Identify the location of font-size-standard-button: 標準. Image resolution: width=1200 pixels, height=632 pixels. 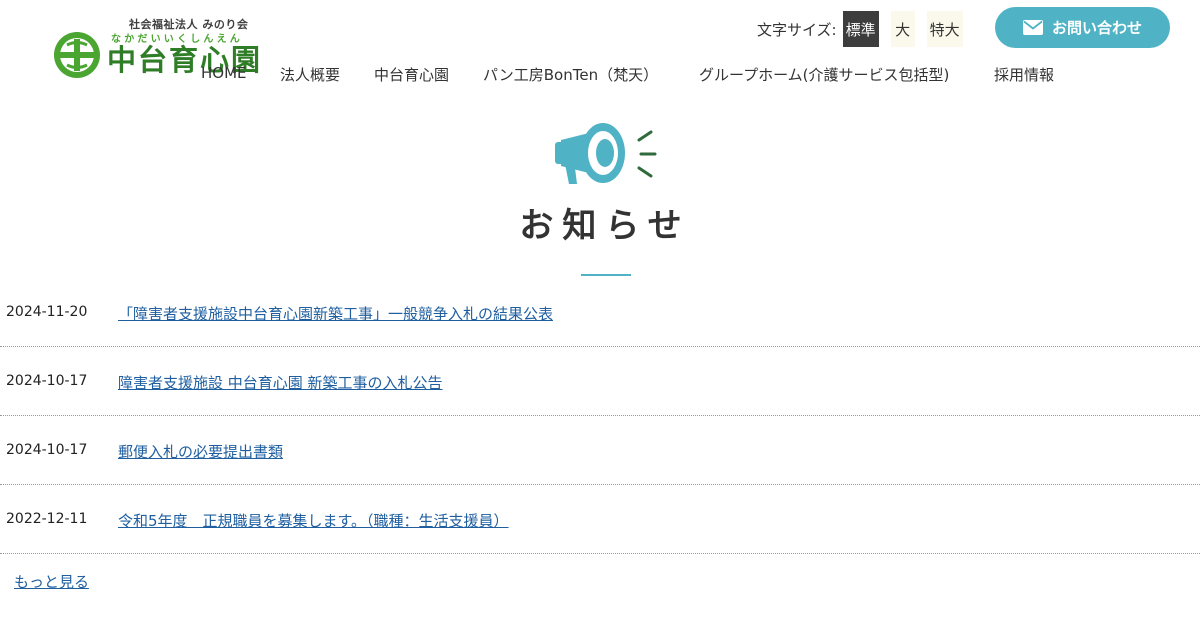
(860, 29).